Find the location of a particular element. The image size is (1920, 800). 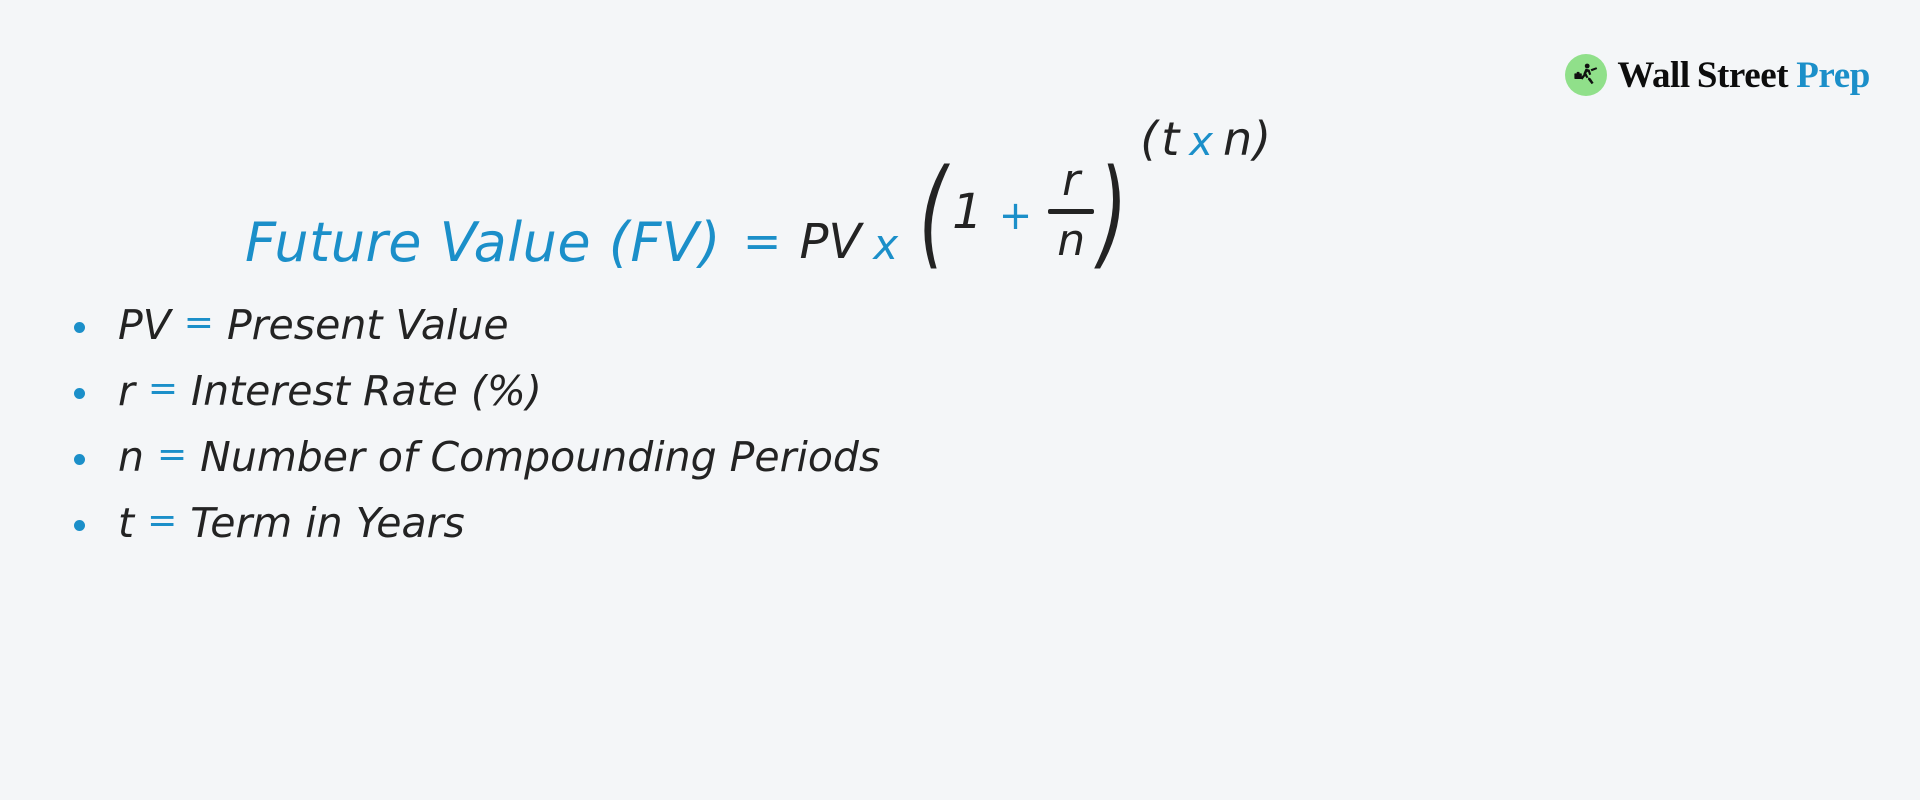

exponent-term-n: n is located at coordinates (1237, 139).